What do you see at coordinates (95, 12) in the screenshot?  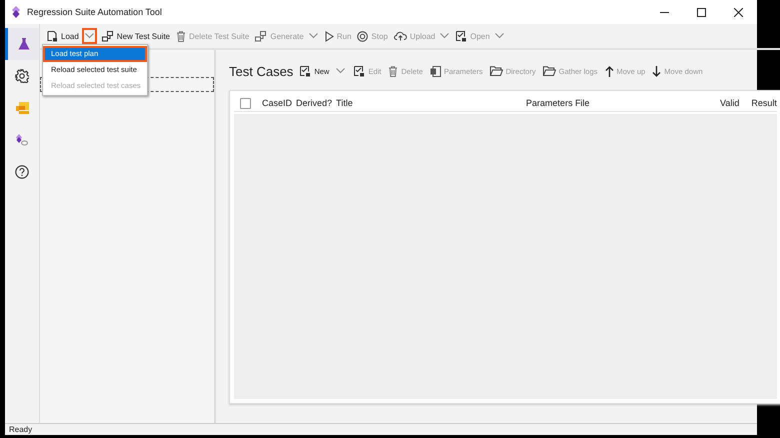 I see `window-title: Regression Suite Automation Tool` at bounding box center [95, 12].